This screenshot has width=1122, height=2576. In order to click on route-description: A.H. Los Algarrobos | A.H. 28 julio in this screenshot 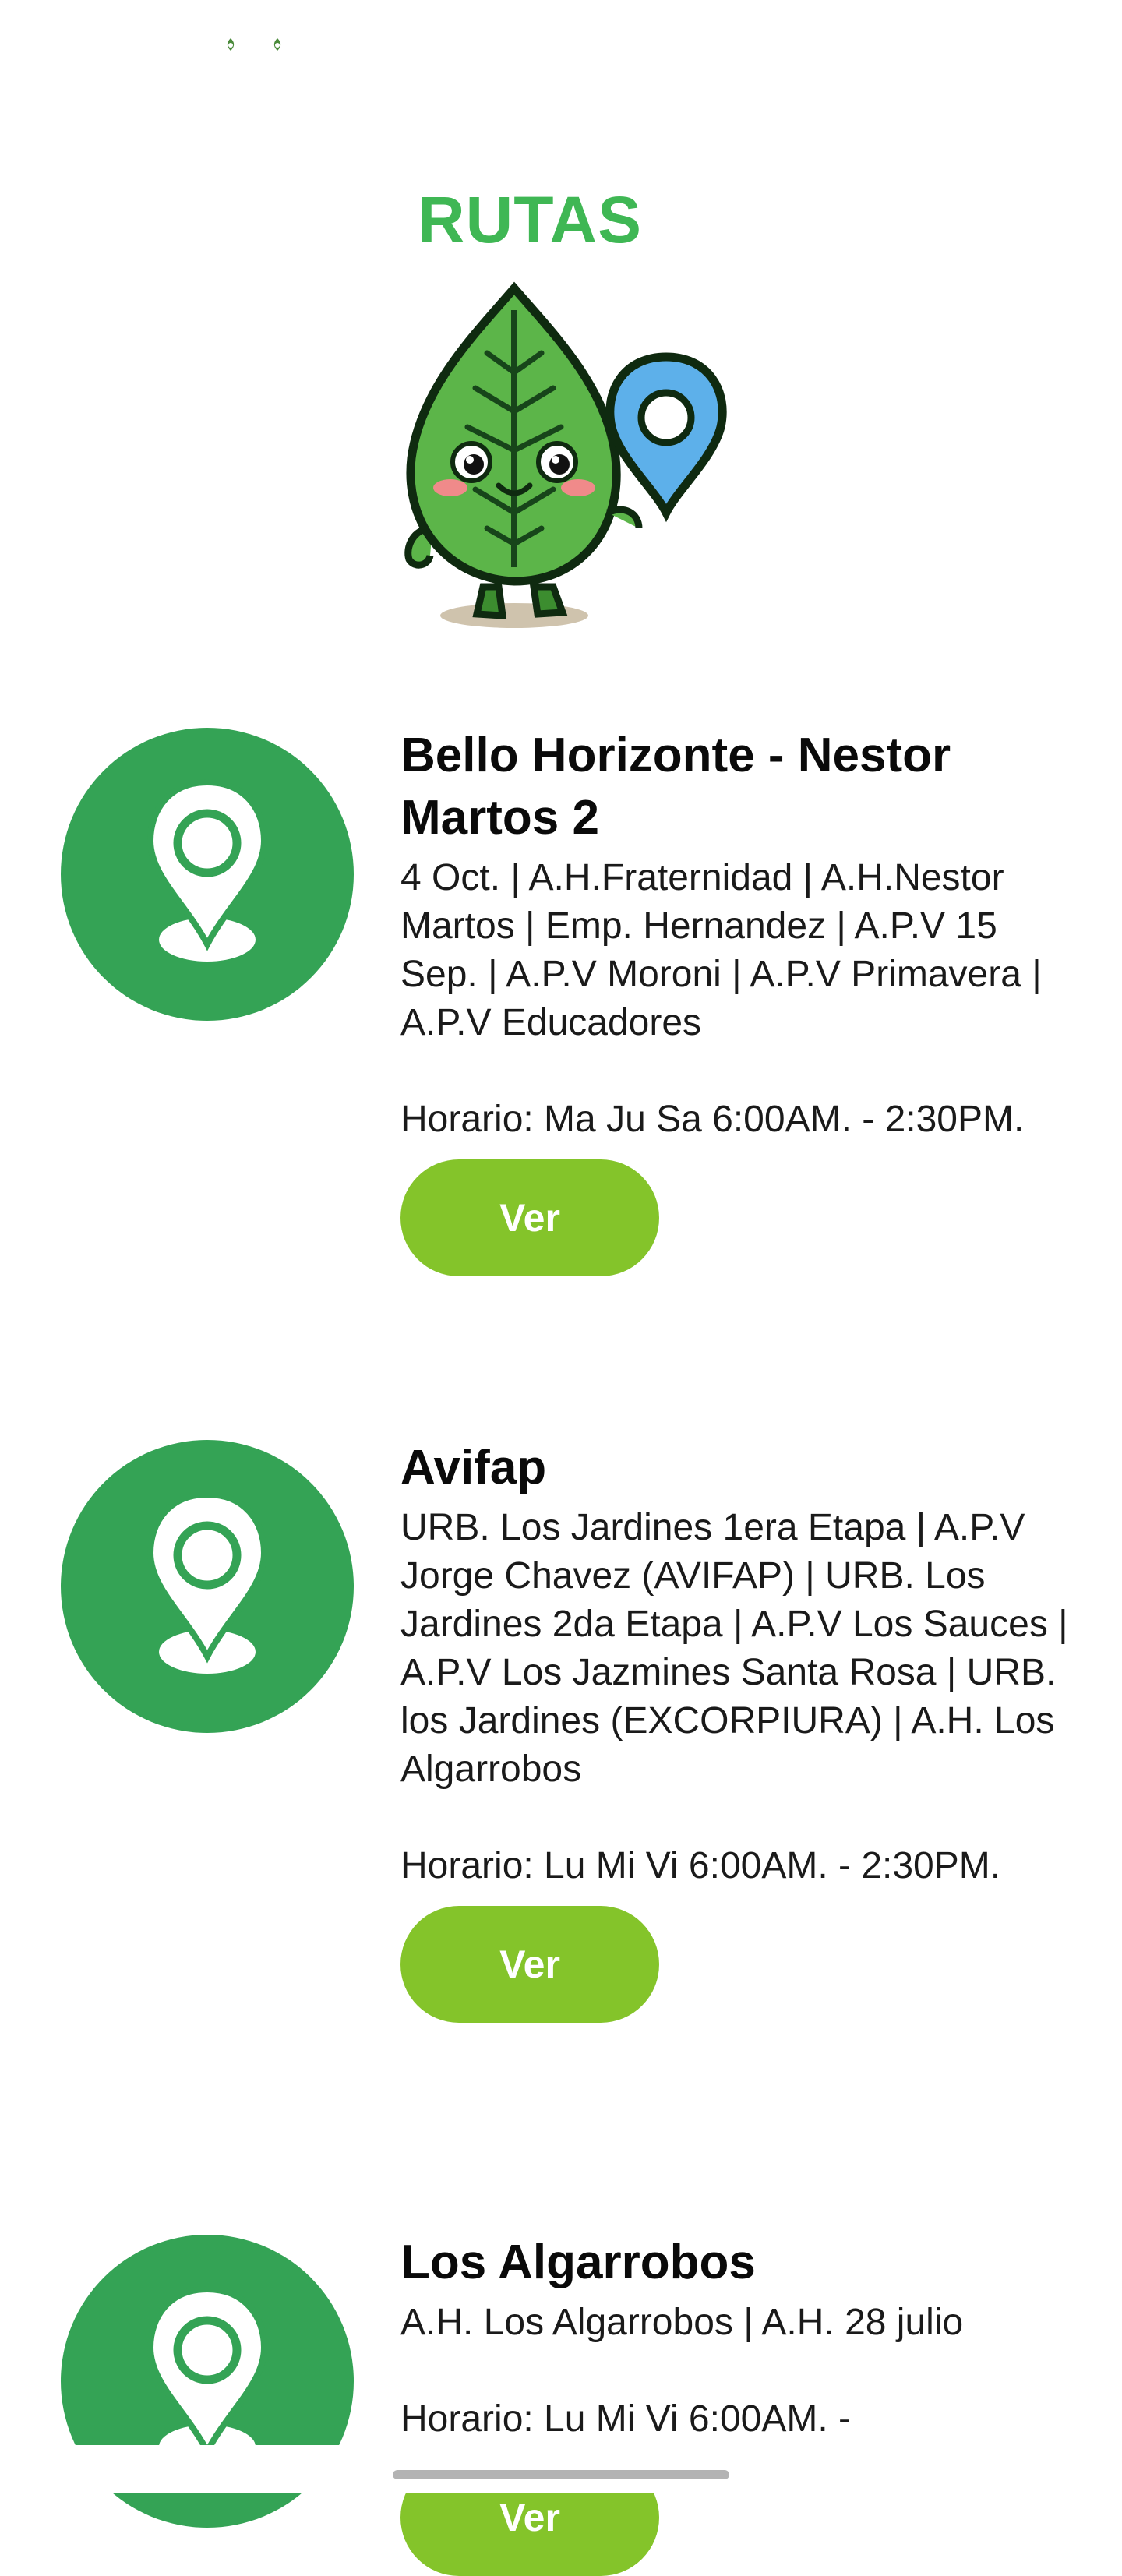, I will do `click(682, 2322)`.